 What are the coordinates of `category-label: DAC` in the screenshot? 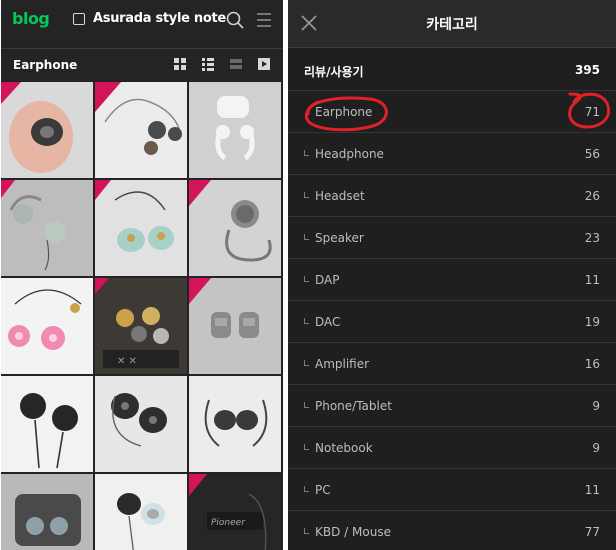 It's located at (328, 322).